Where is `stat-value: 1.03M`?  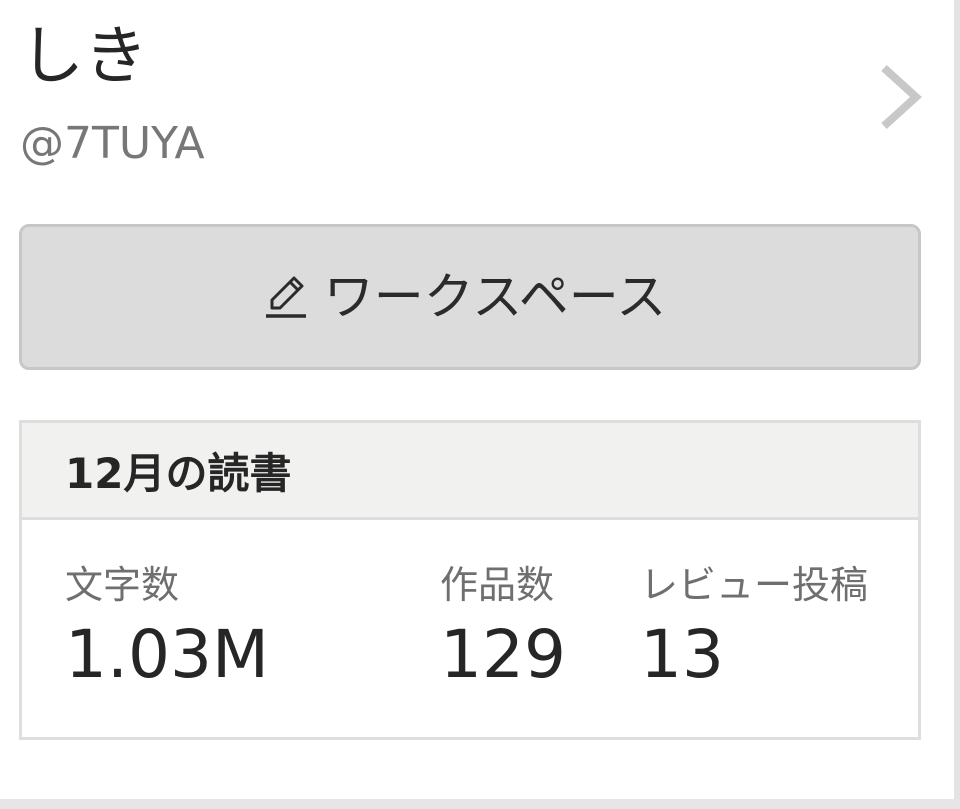
stat-value: 1.03M is located at coordinates (167, 654).